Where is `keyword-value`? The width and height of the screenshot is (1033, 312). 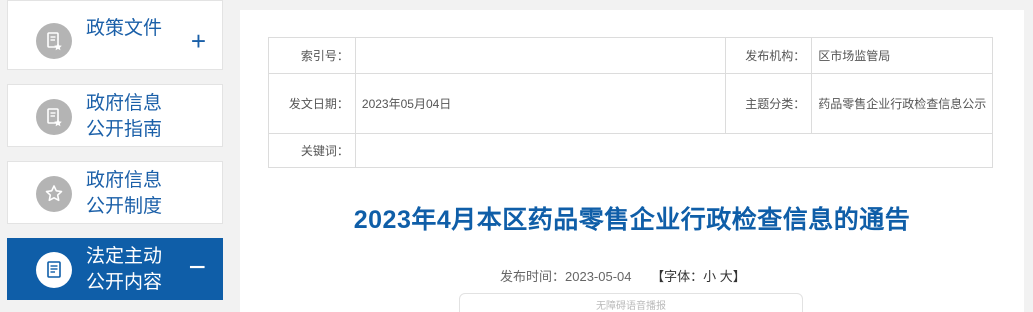 keyword-value is located at coordinates (674, 150).